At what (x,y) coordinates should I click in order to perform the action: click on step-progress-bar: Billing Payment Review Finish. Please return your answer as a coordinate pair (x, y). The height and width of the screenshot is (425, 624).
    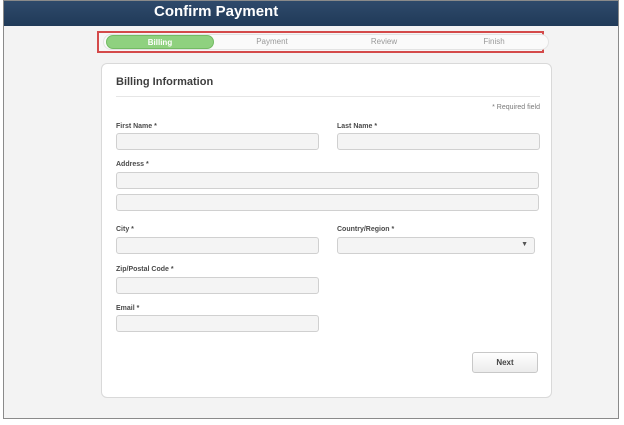
    Looking at the image, I should click on (326, 42).